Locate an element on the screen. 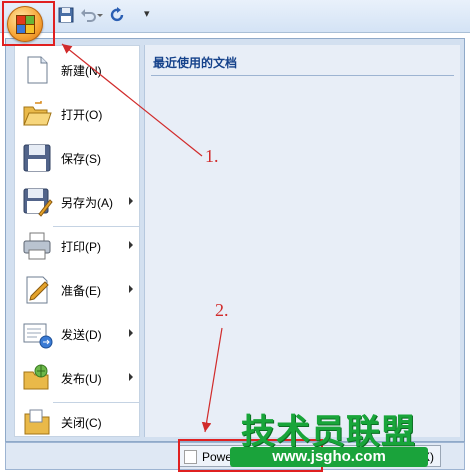 The height and width of the screenshot is (474, 470). menu-item-label: 准备(E) is located at coordinates (81, 290).